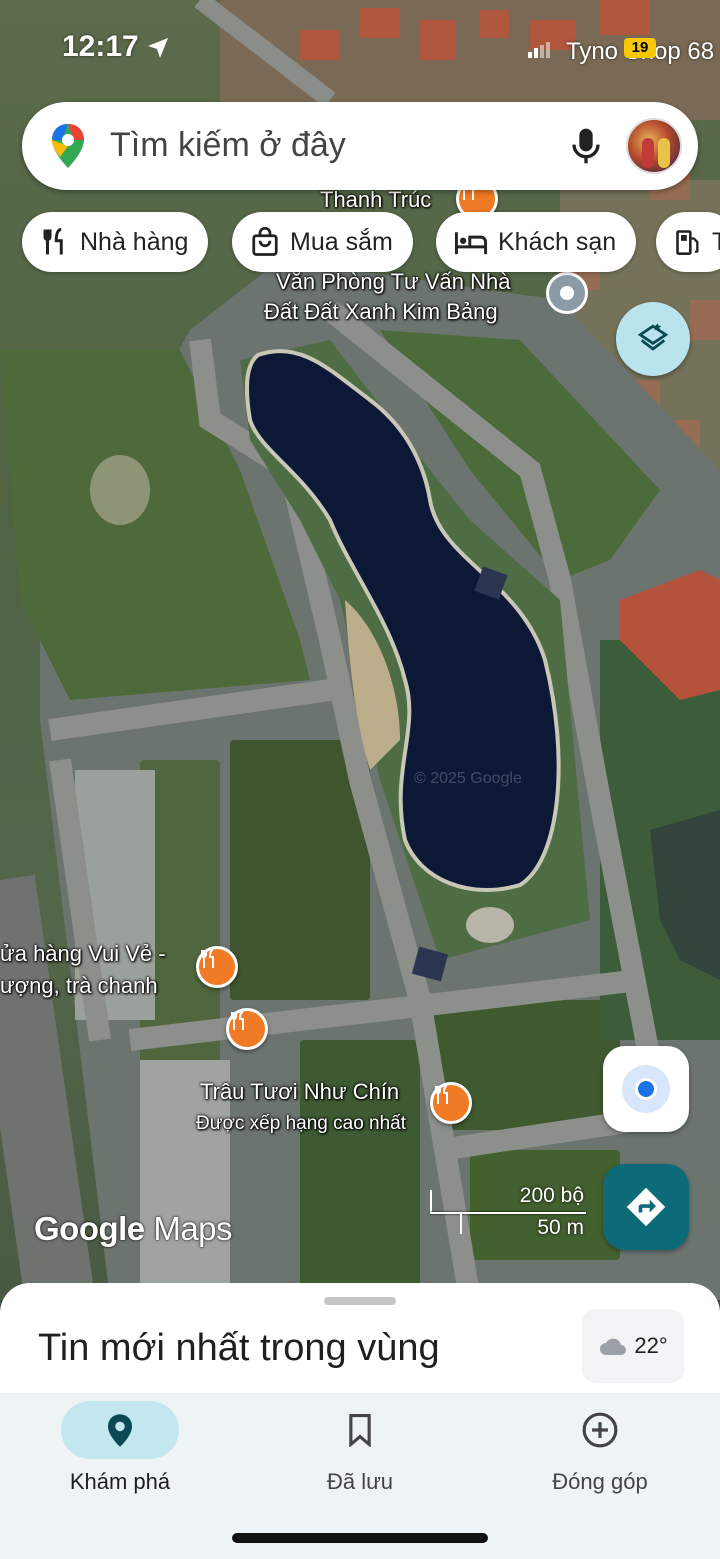  I want to click on directions-icon, so click(646, 1207).